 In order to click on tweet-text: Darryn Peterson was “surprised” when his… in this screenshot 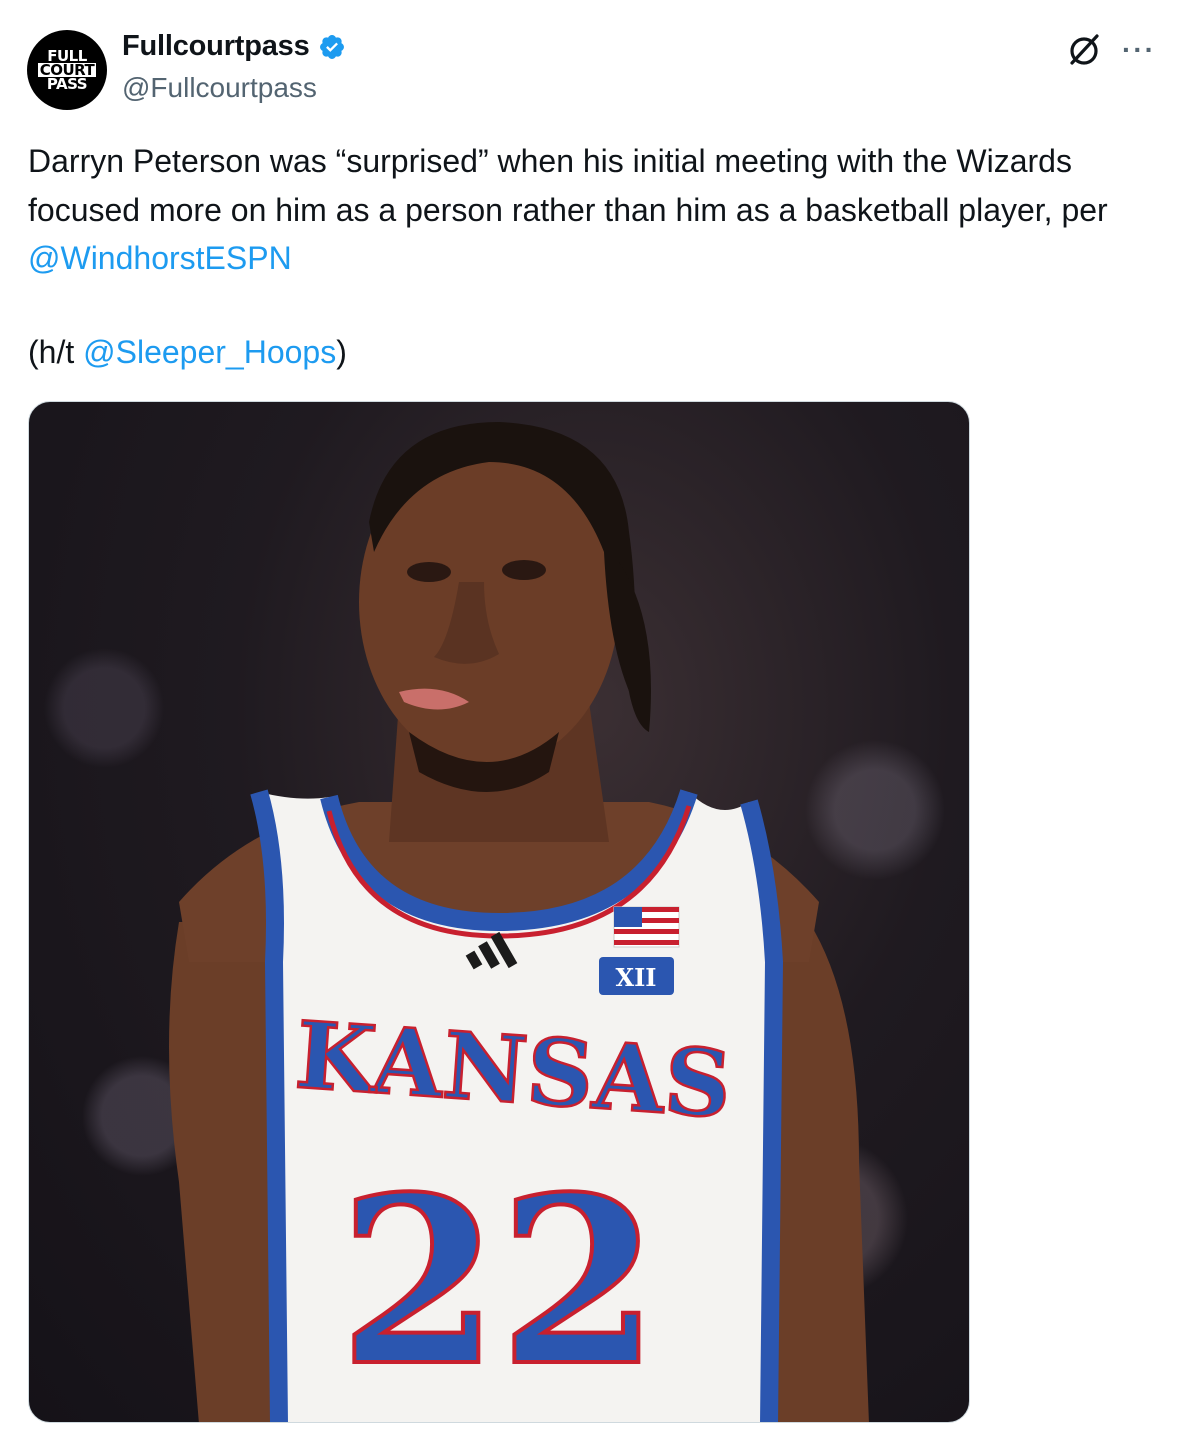, I will do `click(583, 210)`.